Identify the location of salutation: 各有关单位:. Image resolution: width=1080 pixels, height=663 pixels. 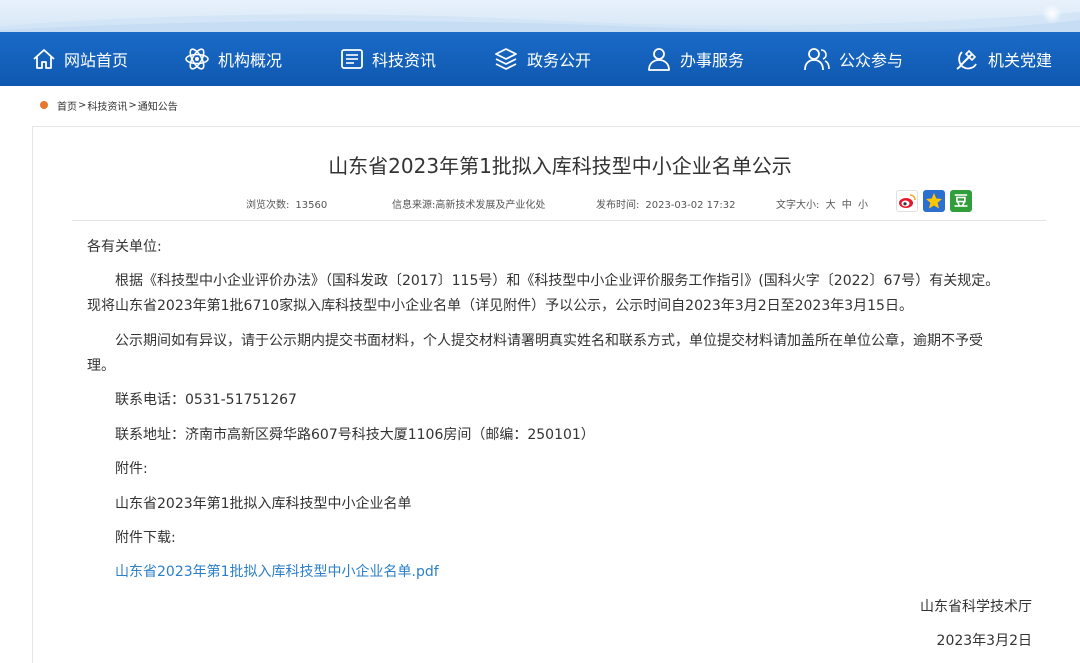
(124, 247).